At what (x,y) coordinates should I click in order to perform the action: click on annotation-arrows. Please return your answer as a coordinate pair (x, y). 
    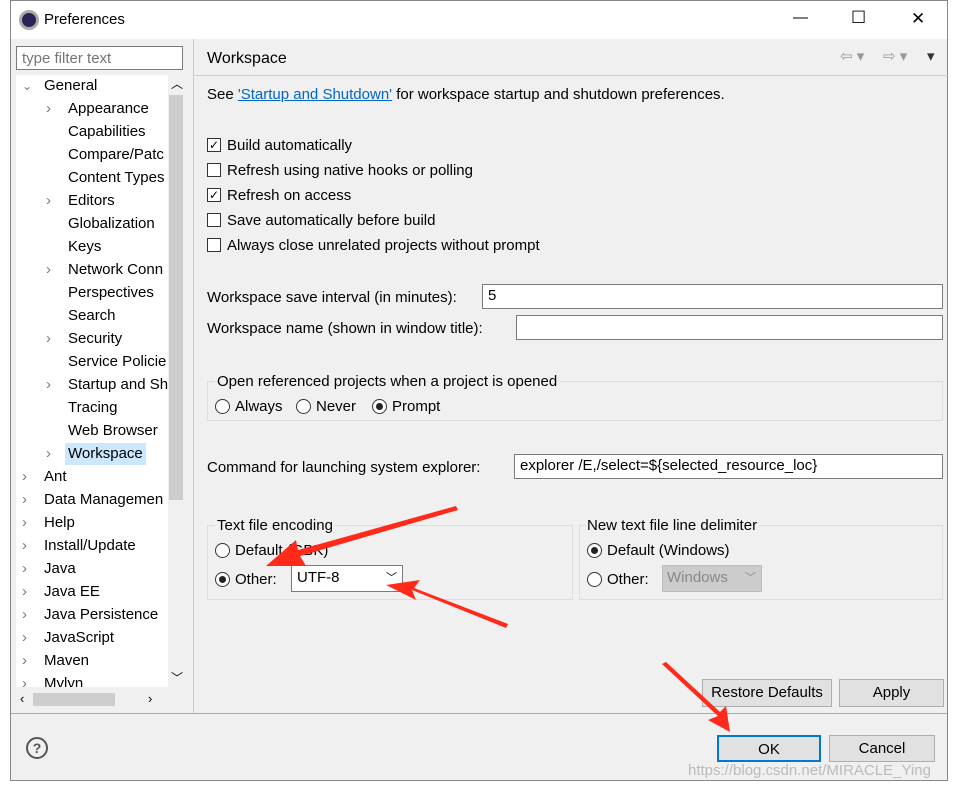
    Looking at the image, I should click on (498, 619).